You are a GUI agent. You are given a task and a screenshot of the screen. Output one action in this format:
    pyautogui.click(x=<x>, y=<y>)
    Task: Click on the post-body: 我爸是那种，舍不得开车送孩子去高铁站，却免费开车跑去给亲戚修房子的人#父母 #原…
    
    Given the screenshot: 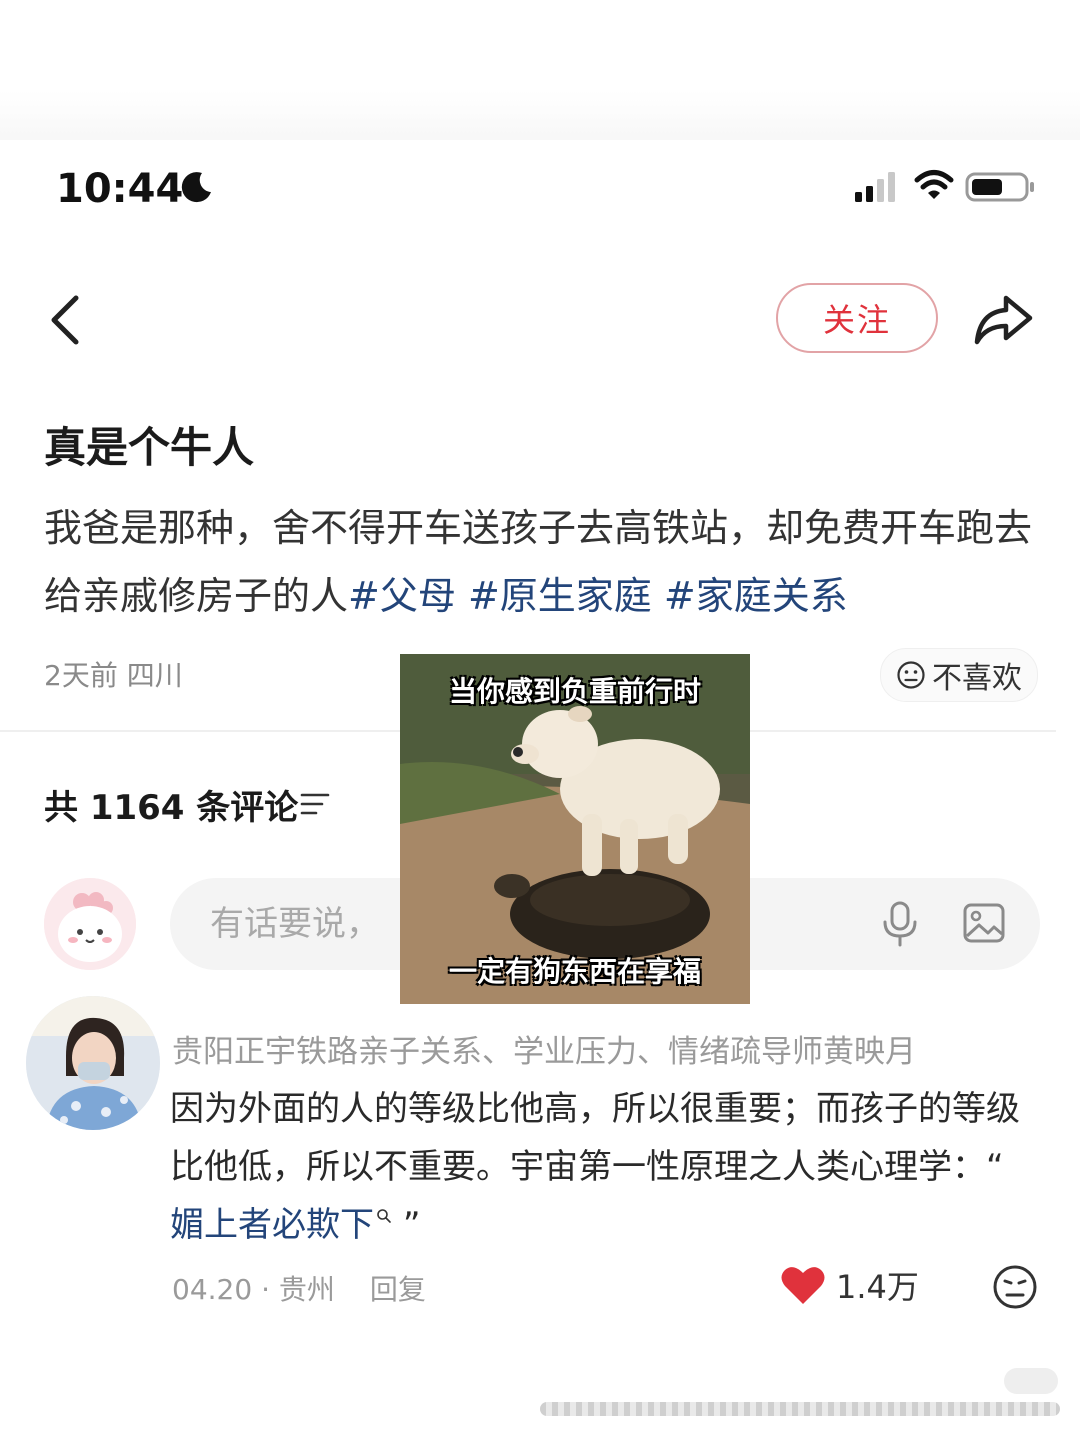 What is the action you would take?
    pyautogui.click(x=544, y=562)
    